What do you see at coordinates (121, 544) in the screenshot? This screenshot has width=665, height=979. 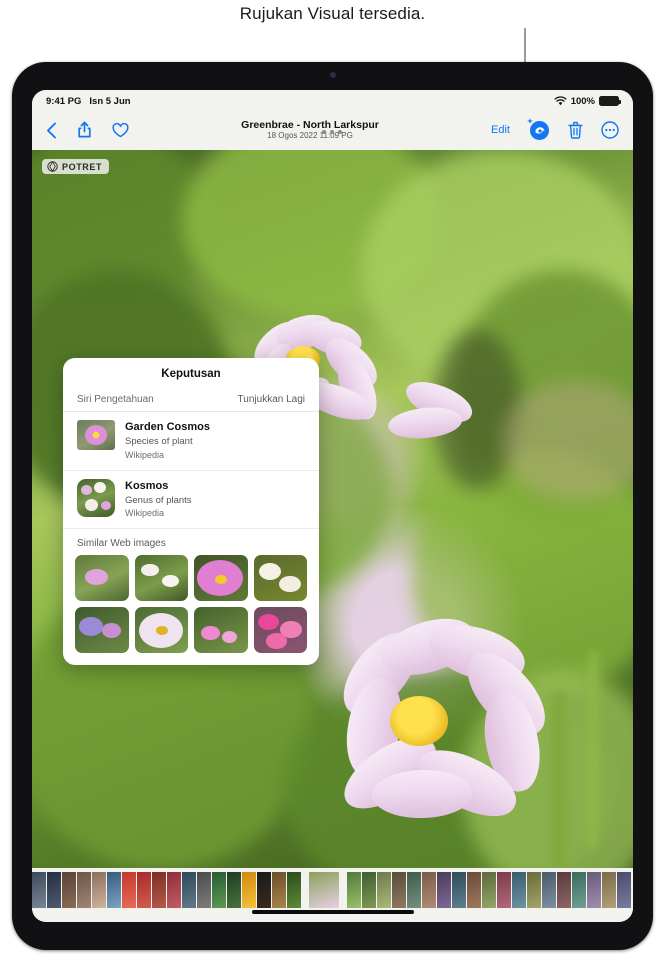 I see `similar-images-label: Similar Web images` at bounding box center [121, 544].